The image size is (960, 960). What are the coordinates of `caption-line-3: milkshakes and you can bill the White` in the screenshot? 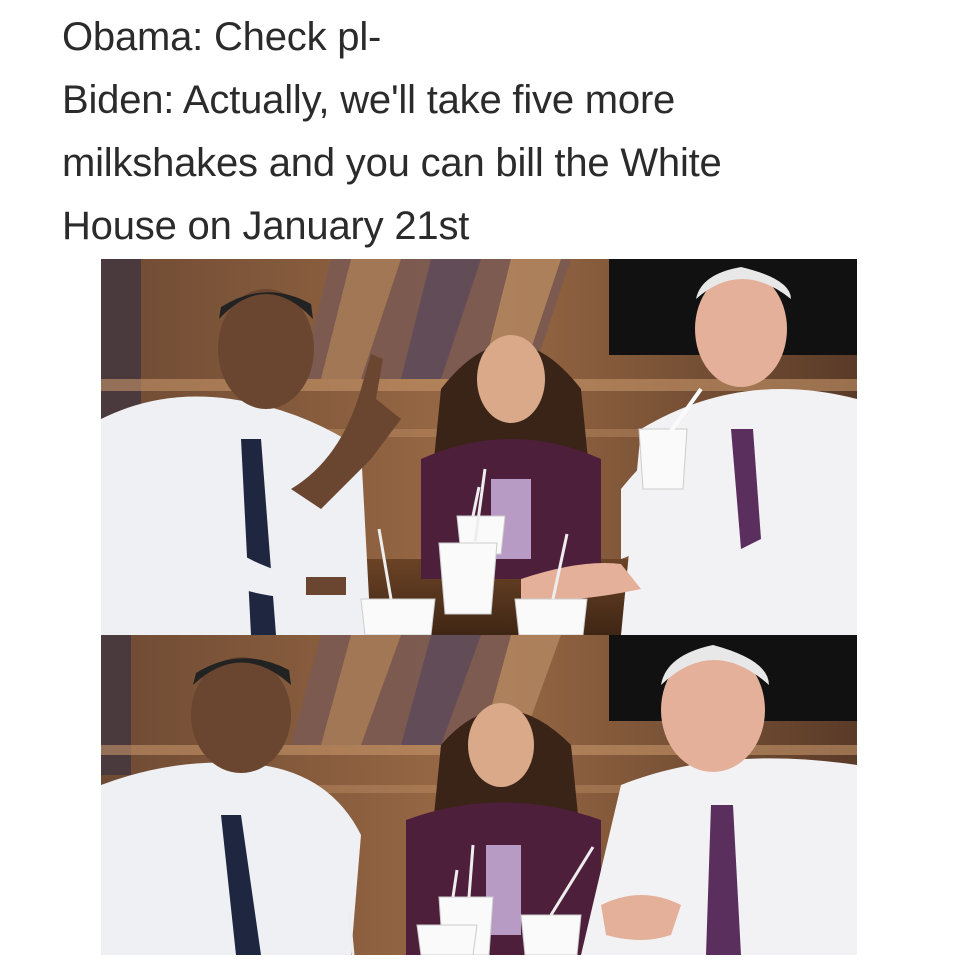 It's located at (392, 163).